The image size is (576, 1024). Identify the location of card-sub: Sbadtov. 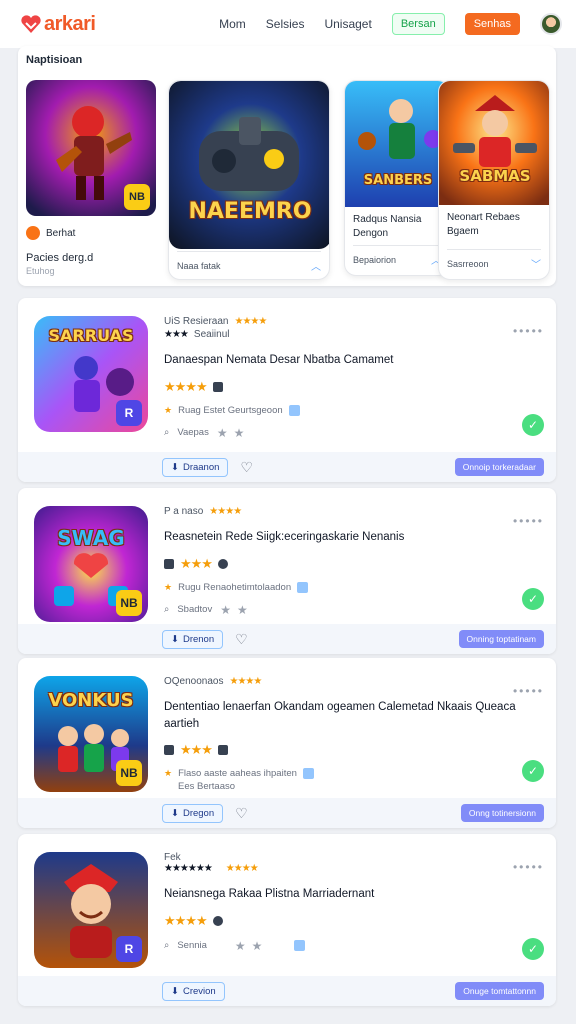
(195, 610).